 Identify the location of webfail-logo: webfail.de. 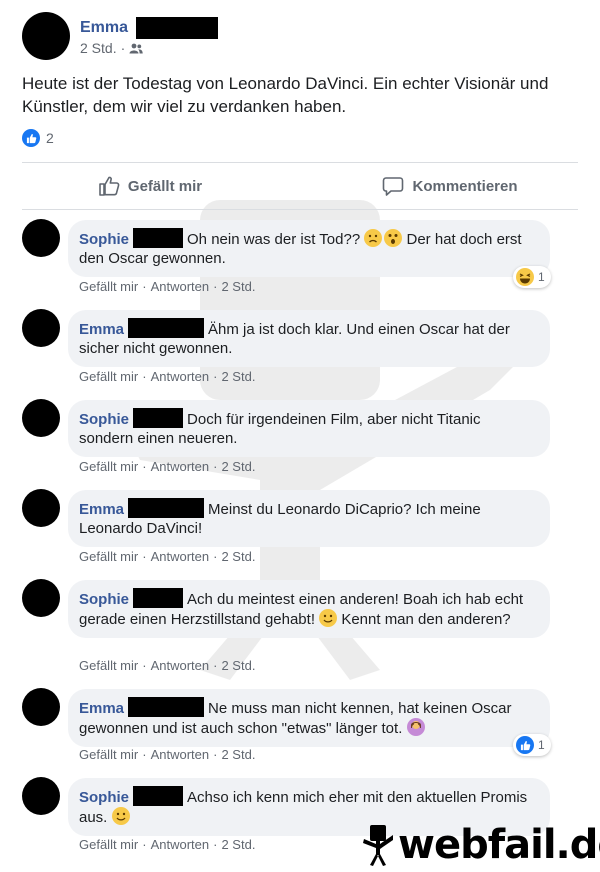
(481, 845).